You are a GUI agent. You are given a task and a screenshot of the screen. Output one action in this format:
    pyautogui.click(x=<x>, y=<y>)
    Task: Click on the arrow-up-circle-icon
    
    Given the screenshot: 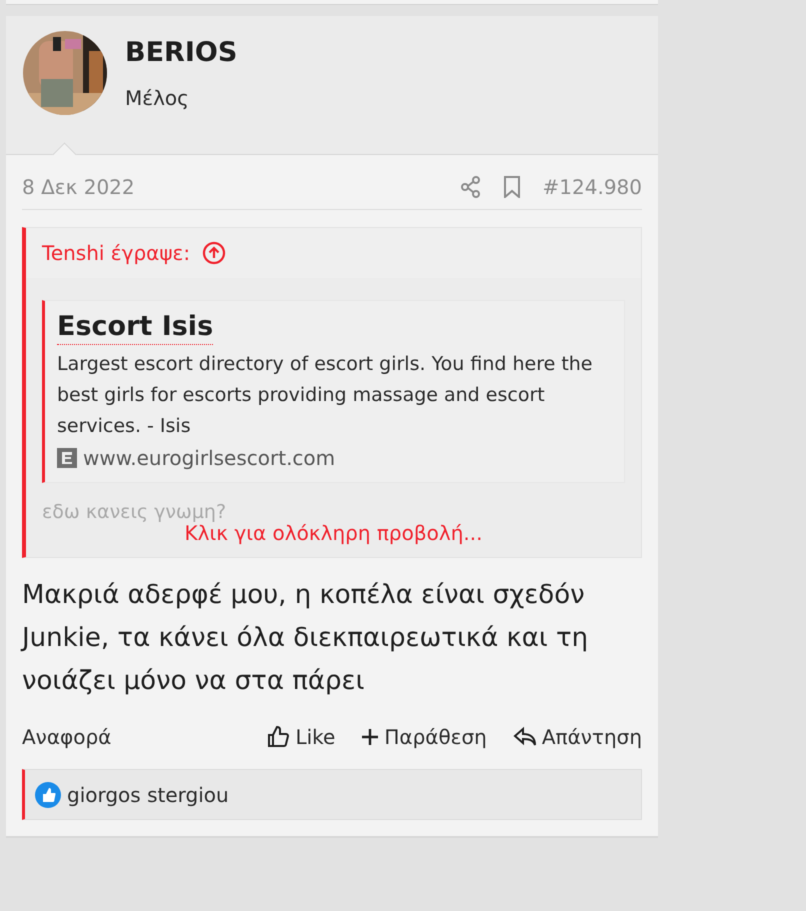 What is the action you would take?
    pyautogui.click(x=214, y=253)
    